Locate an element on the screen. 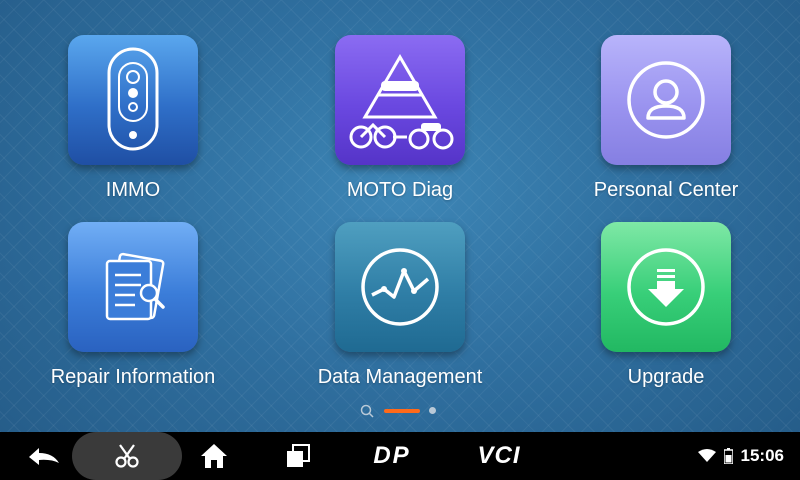  page-indicator-active is located at coordinates (402, 411).